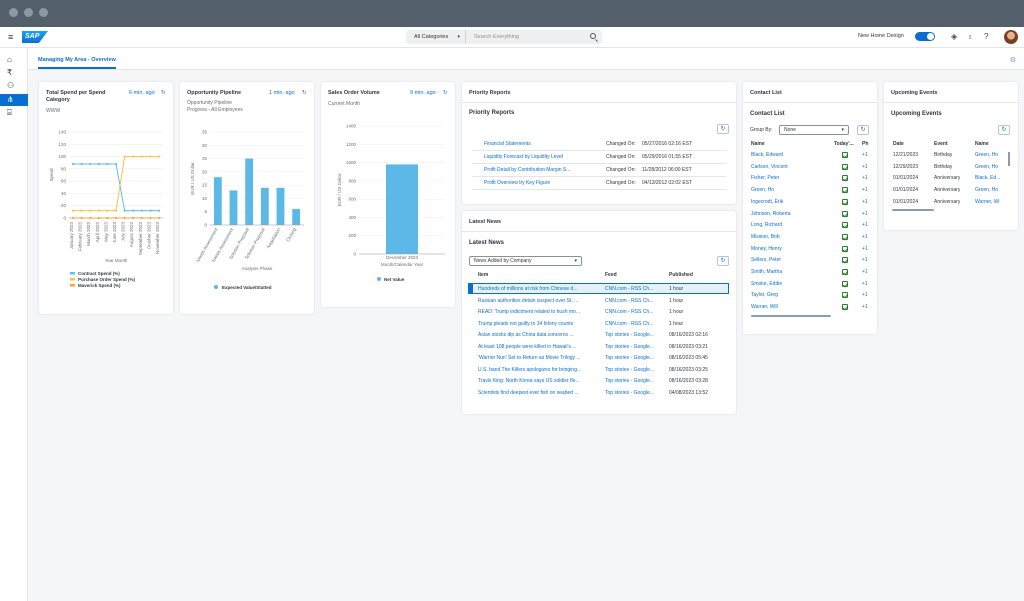 The width and height of the screenshot is (1024, 601). Describe the element at coordinates (791, 225) in the screenshot. I see `contact-name-link: Long, Richard` at that location.